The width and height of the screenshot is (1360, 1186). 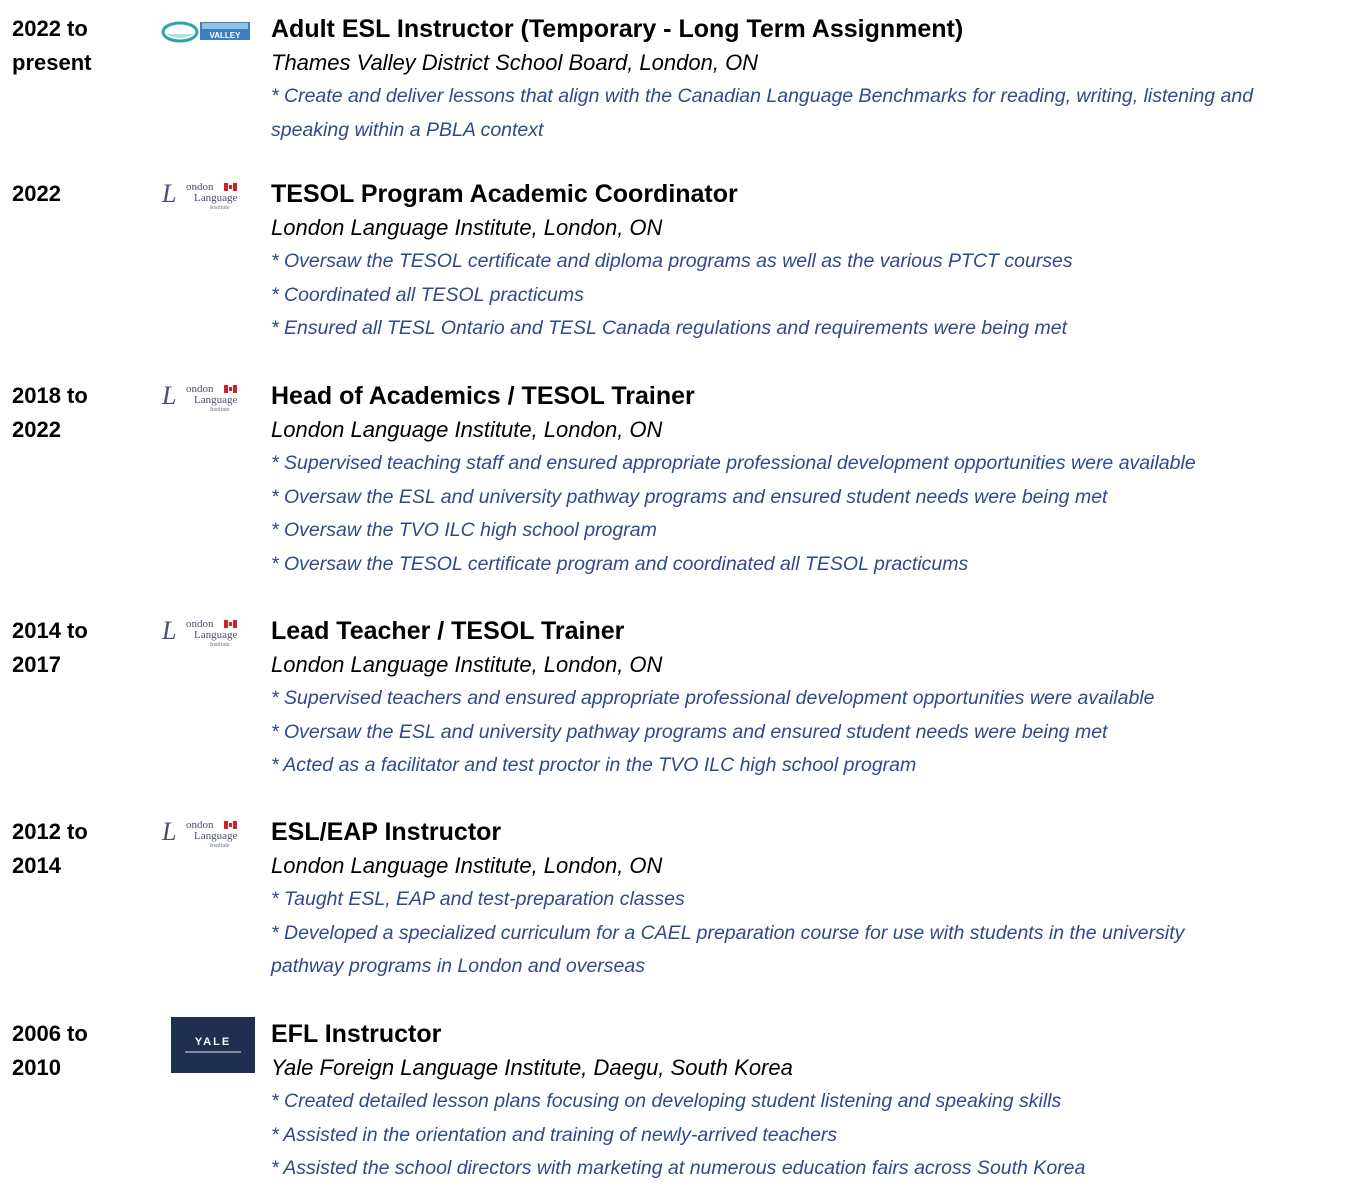 I want to click on entry-years: 2012 to 2014, so click(x=72, y=849).